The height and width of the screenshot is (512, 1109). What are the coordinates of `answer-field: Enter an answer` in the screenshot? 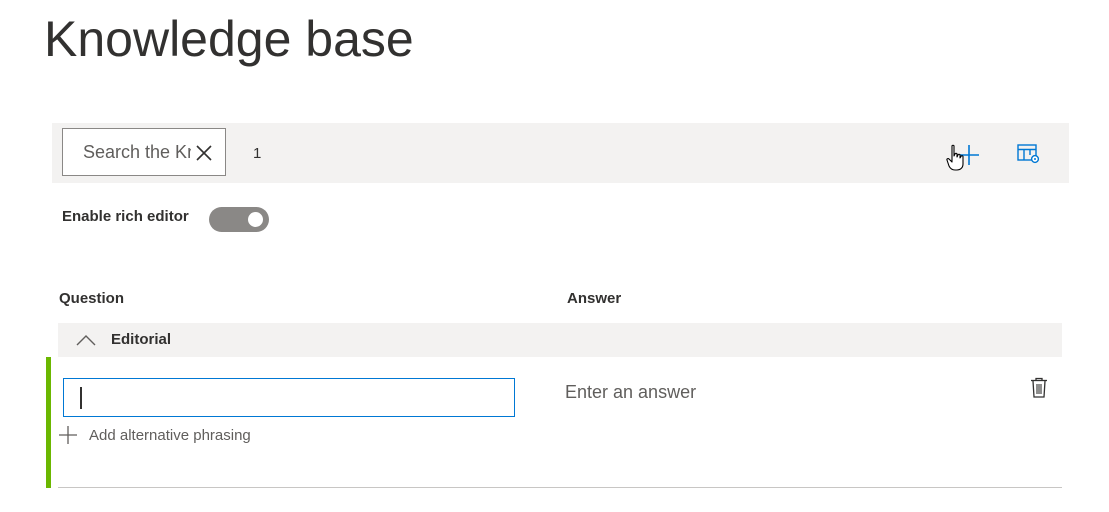 It's located at (630, 392).